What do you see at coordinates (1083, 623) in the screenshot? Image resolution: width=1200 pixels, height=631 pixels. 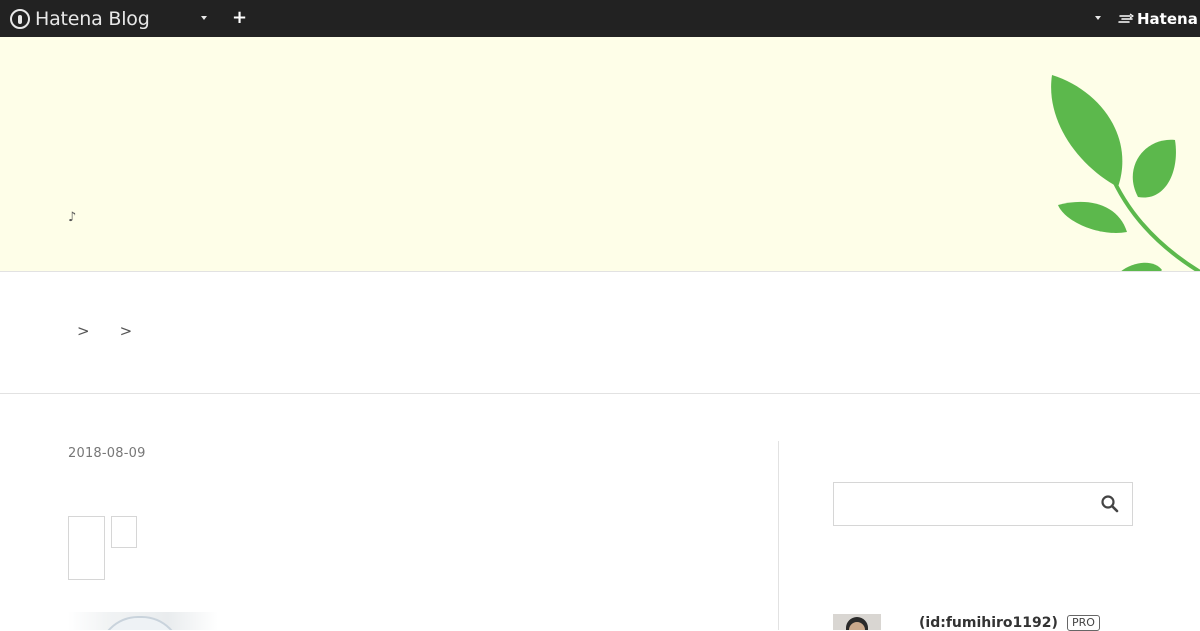 I see `pro-badge: PRO` at bounding box center [1083, 623].